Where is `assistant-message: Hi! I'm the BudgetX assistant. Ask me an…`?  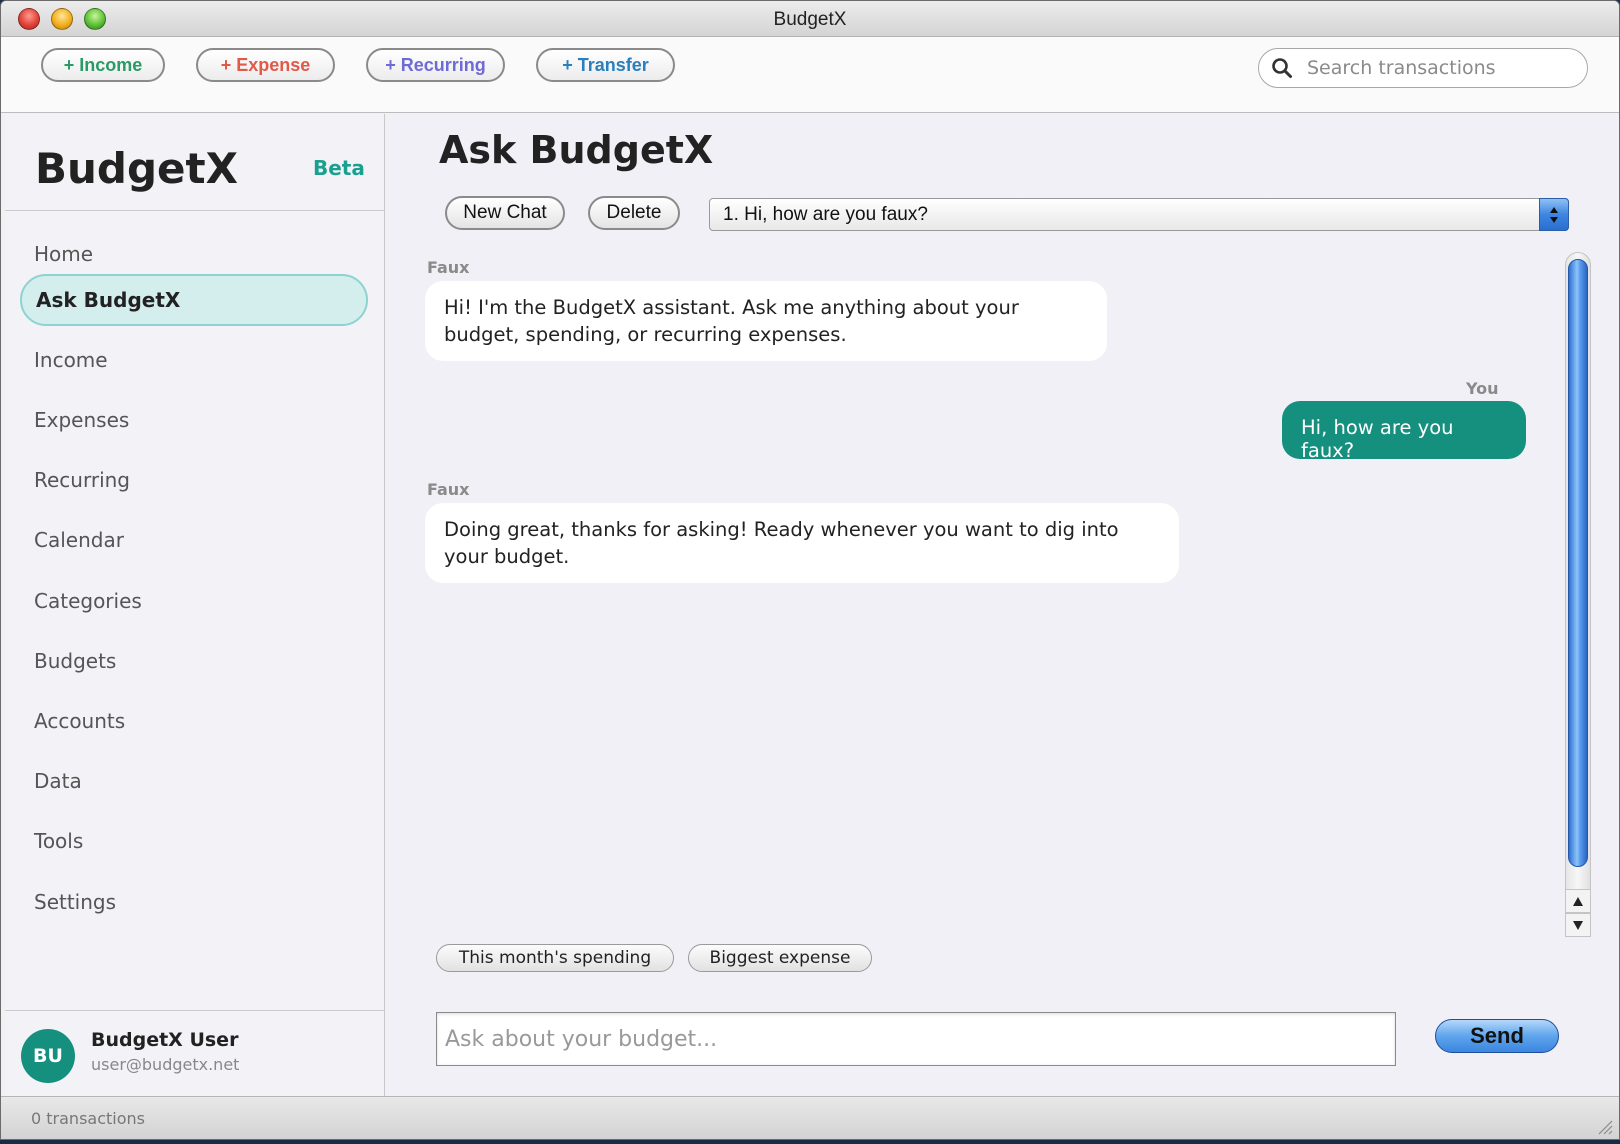
assistant-message: Hi! I'm the BudgetX assistant. Ask me an… is located at coordinates (766, 321).